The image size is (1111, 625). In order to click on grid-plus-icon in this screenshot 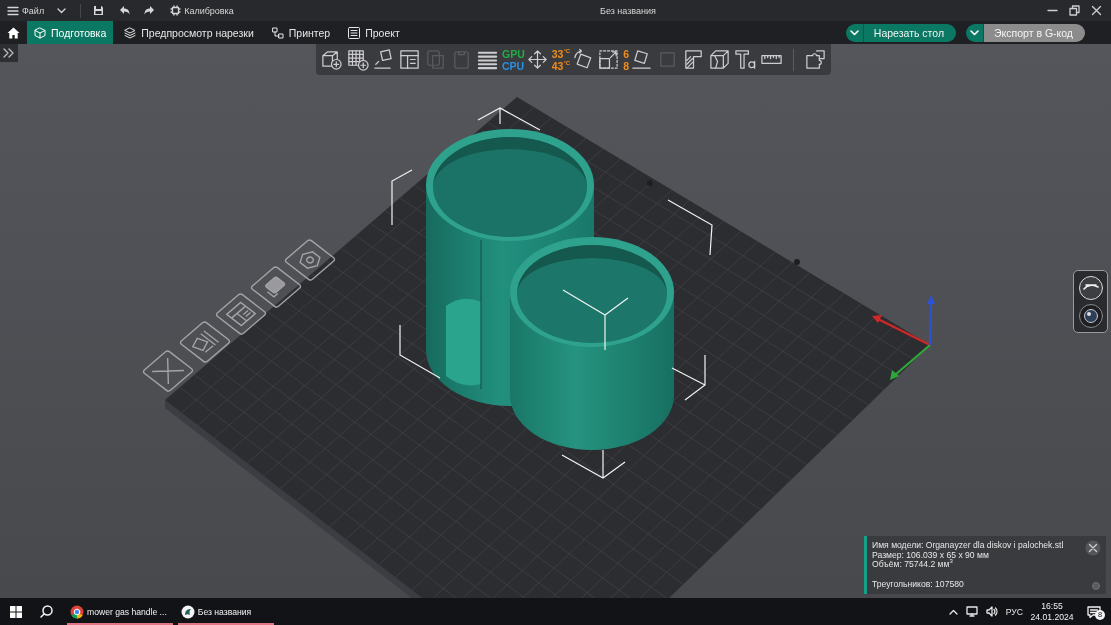, I will do `click(357, 59)`.